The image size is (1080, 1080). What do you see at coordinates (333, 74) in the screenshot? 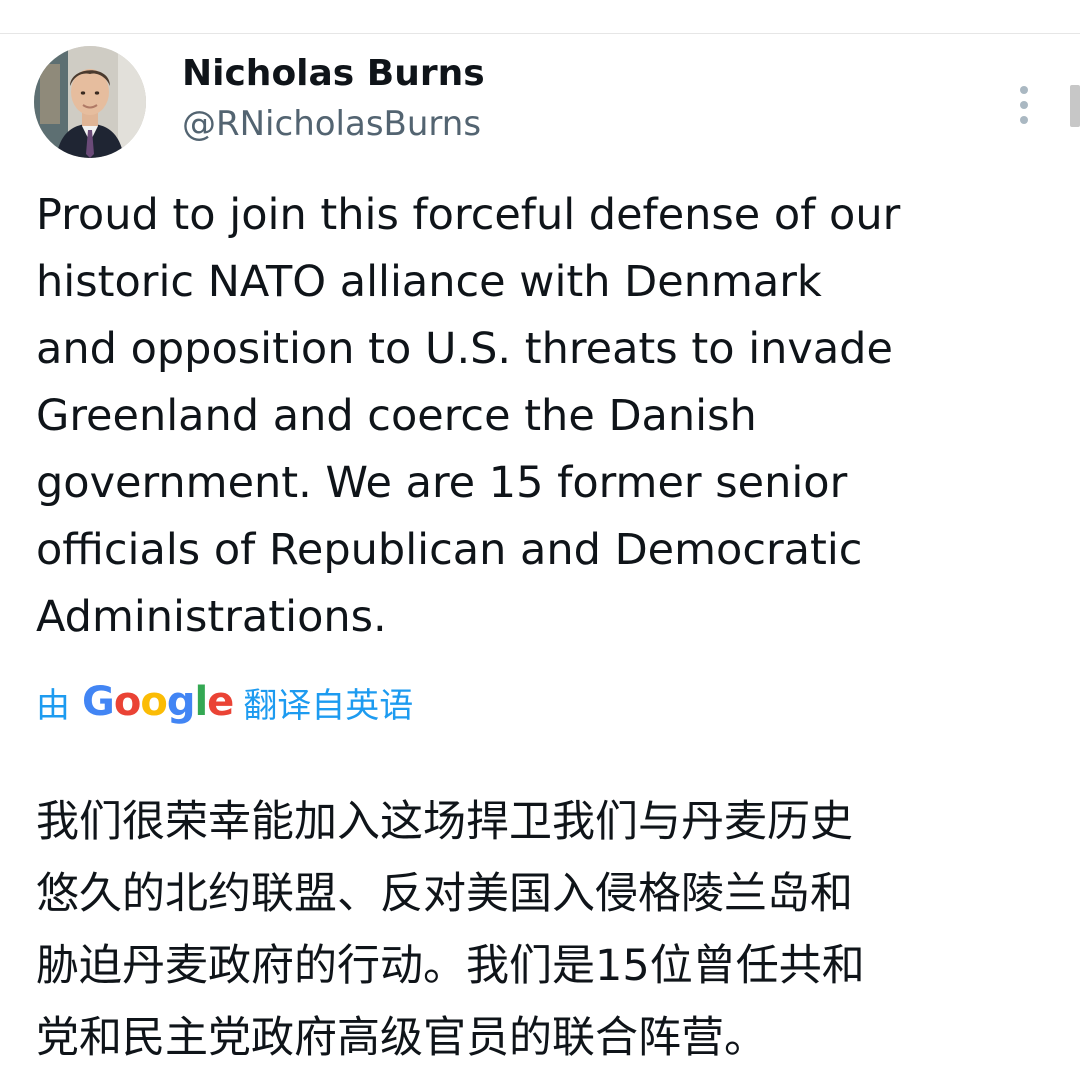
I see `author-display-name: Nicholas Burns` at bounding box center [333, 74].